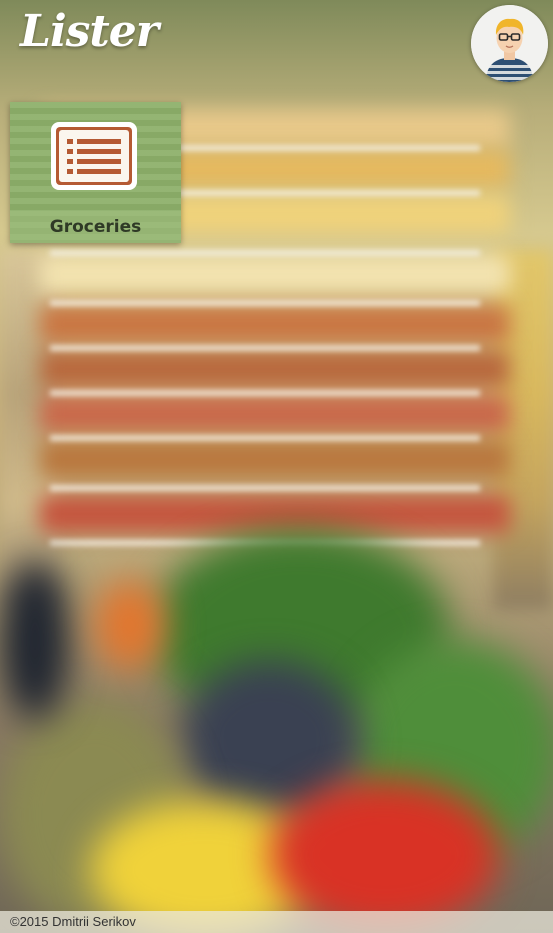 The image size is (553, 933). What do you see at coordinates (130, 625) in the screenshot?
I see `background-bottle-label` at bounding box center [130, 625].